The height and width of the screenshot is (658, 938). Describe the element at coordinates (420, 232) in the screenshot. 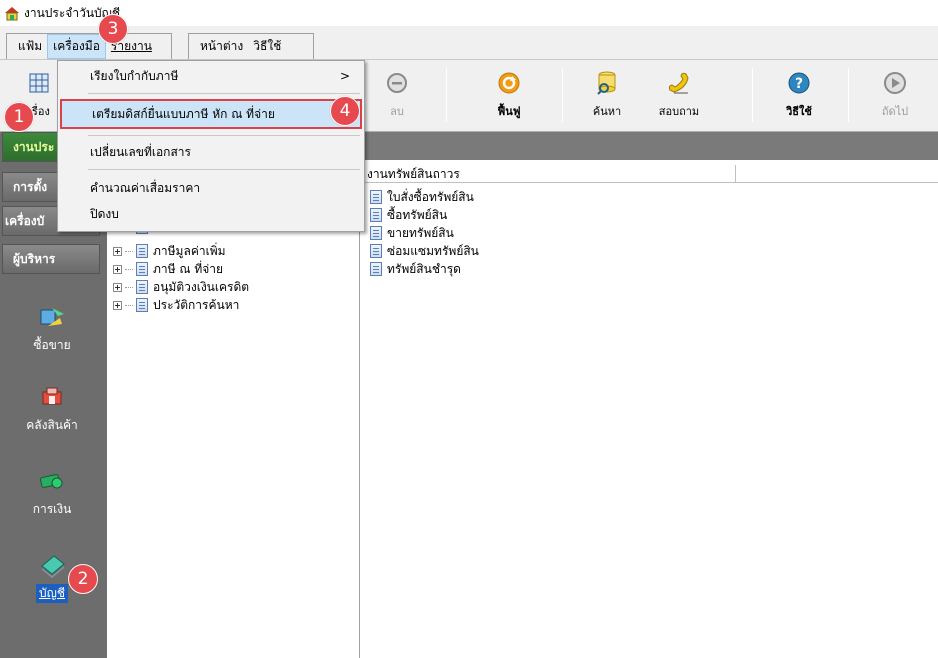

I see `list-item-label: ขายทรัพย์สิน` at that location.